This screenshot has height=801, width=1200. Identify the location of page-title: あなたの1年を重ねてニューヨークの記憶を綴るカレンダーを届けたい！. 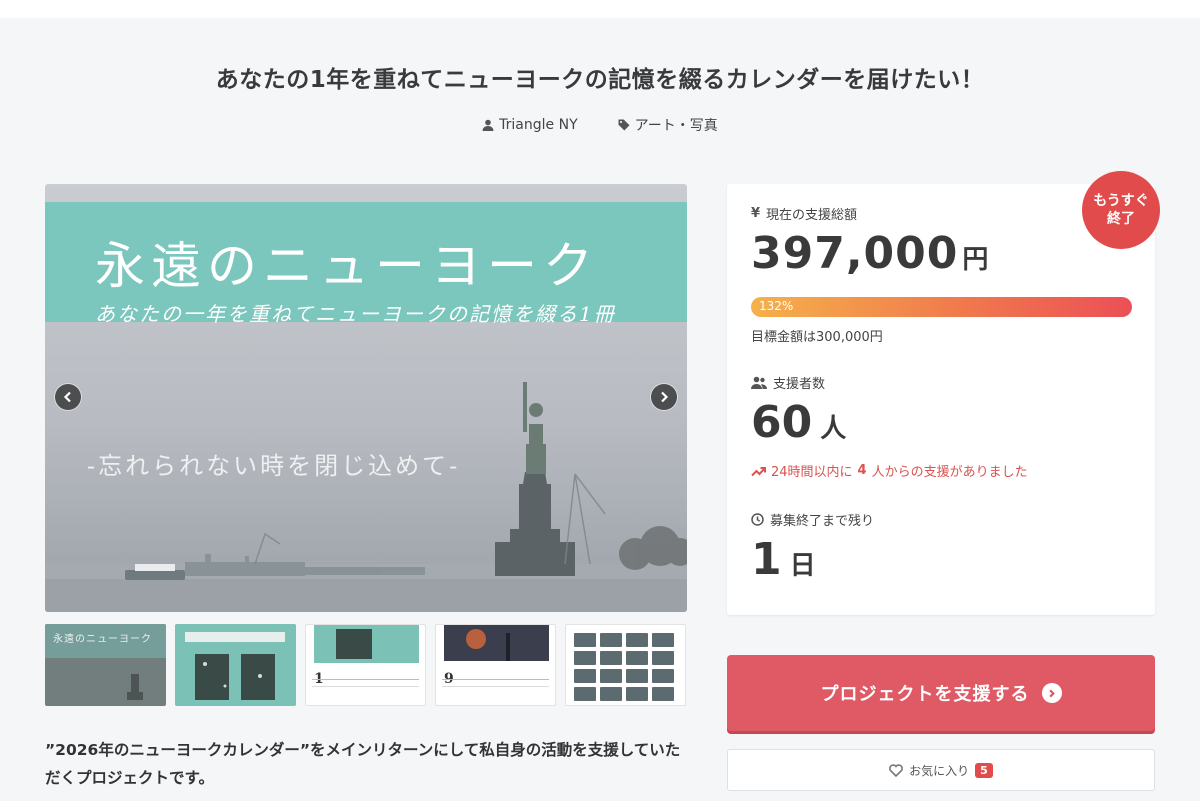
(600, 80).